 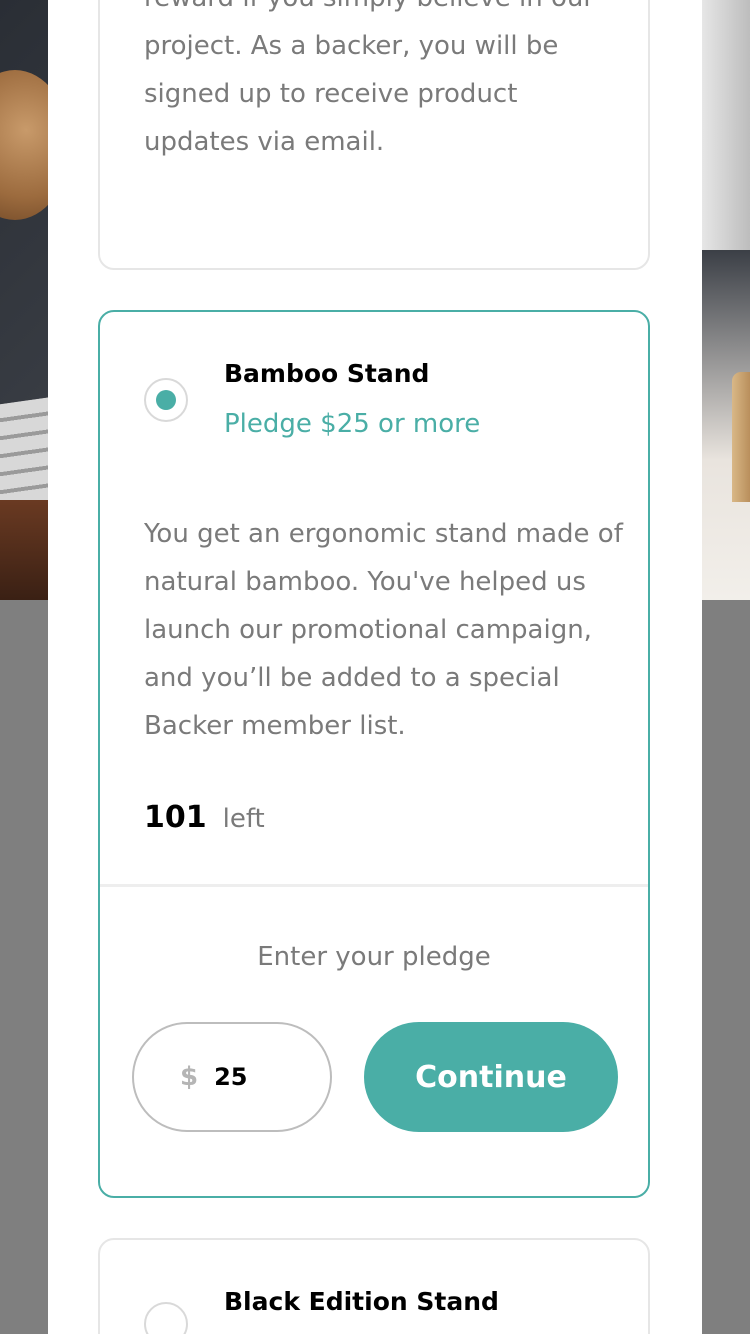 I want to click on pledge-amount-input: $ 25, so click(x=232, y=1077).